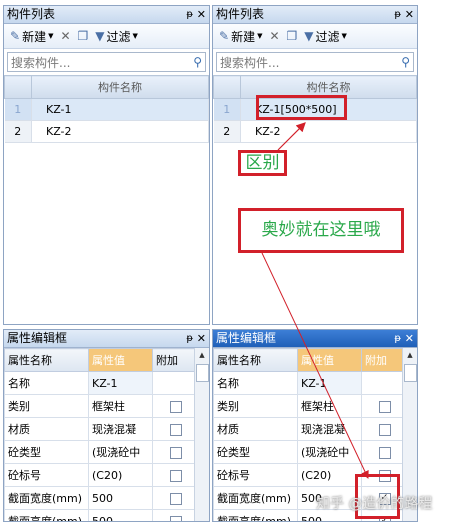  What do you see at coordinates (37, 338) in the screenshot?
I see `left-prop-title: 属性编辑框` at bounding box center [37, 338].